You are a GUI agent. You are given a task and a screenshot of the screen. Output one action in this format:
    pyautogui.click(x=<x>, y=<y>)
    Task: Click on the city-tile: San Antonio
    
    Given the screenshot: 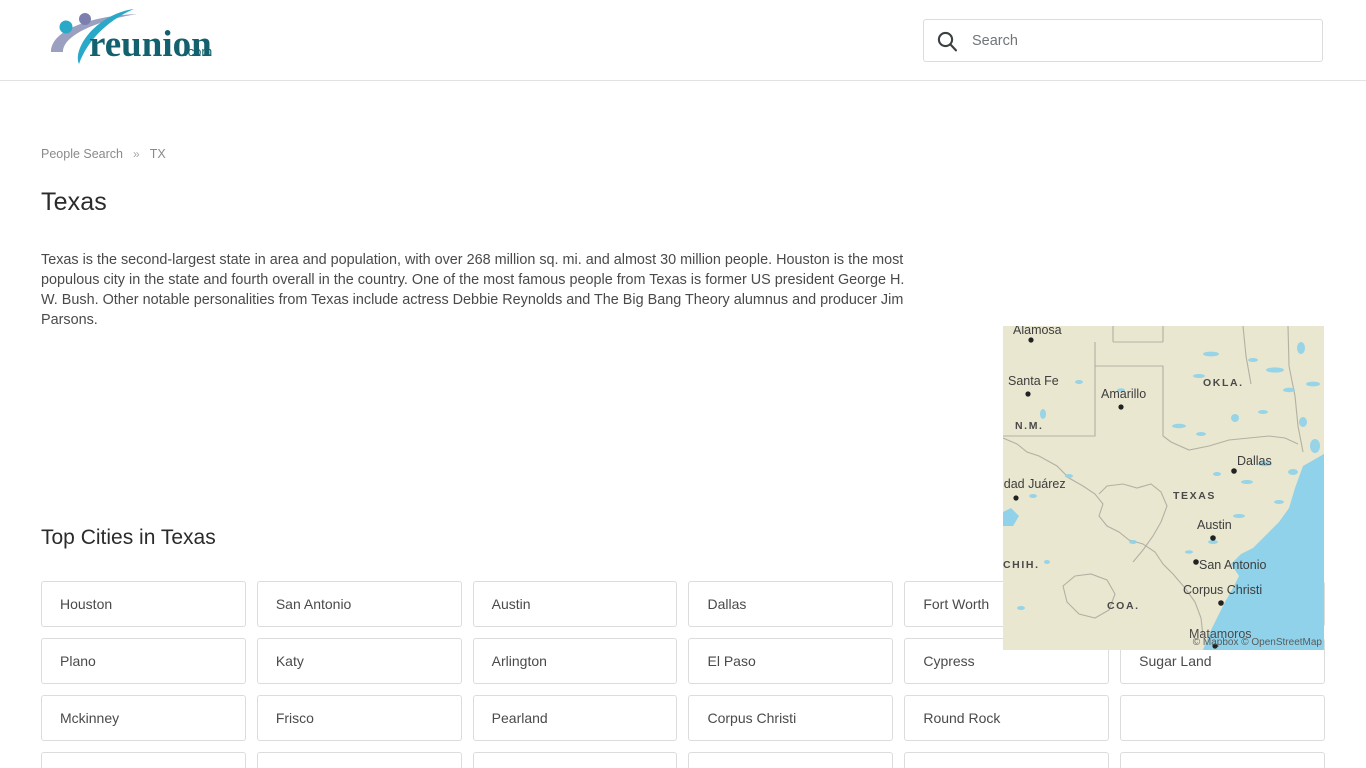 What is the action you would take?
    pyautogui.click(x=359, y=603)
    